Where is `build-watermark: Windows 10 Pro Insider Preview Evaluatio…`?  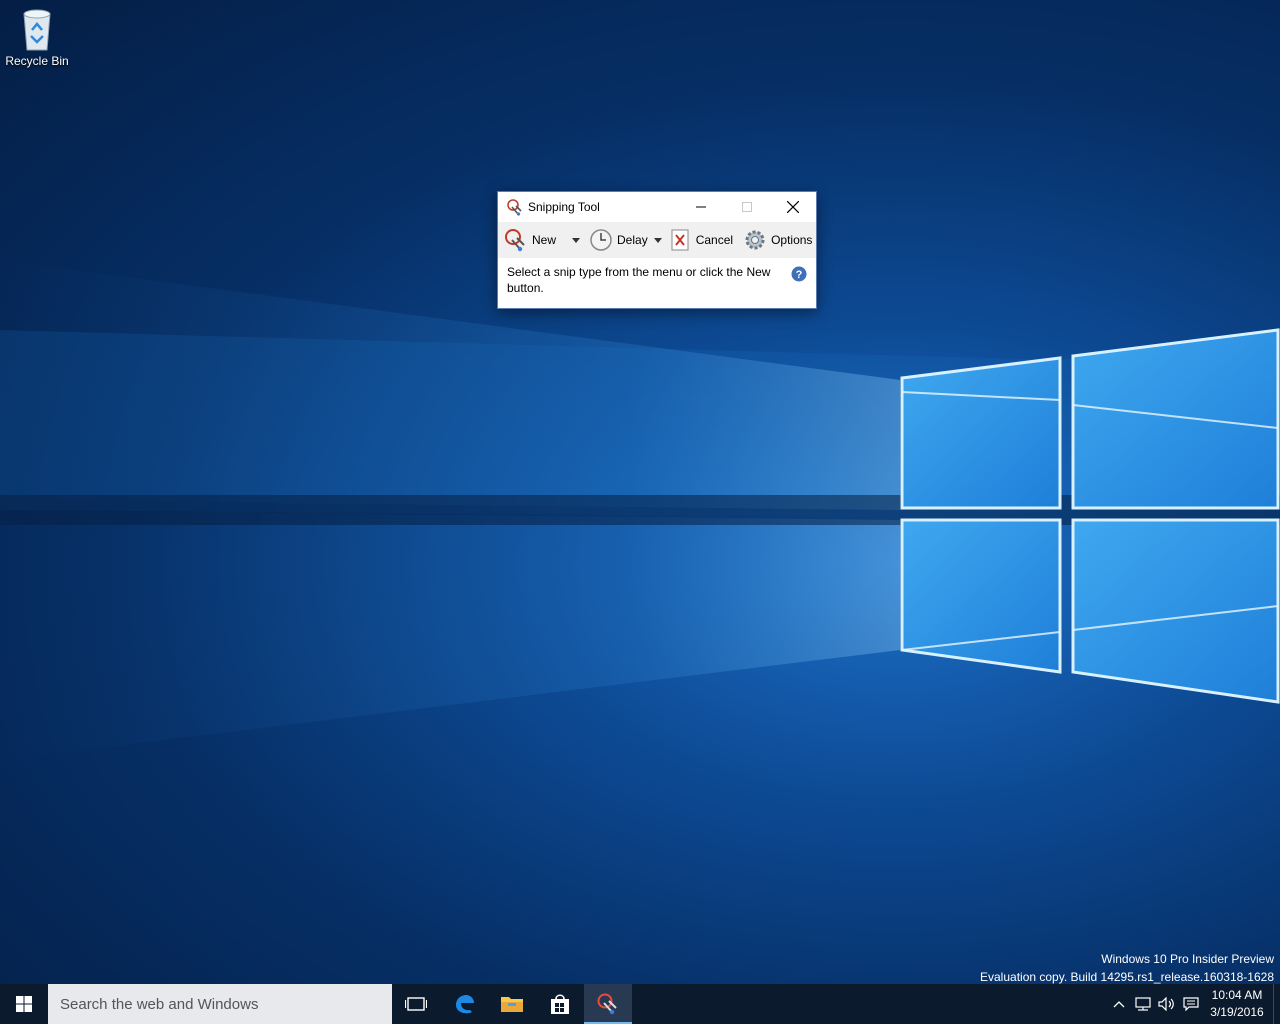
build-watermark: Windows 10 Pro Insider Preview Evaluatio… is located at coordinates (1127, 968).